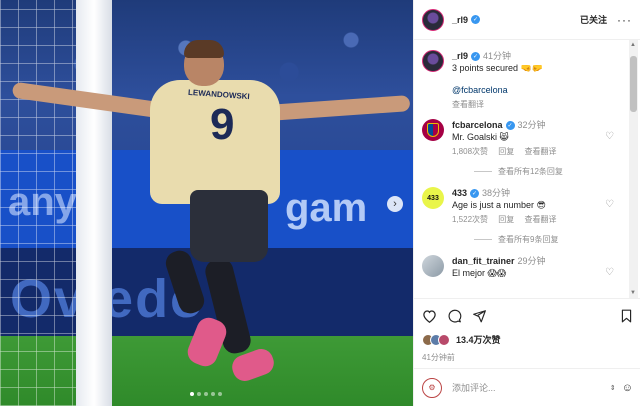 The width and height of the screenshot is (640, 406). What do you see at coordinates (477, 125) in the screenshot?
I see `comment-username: fcbarcelona` at bounding box center [477, 125].